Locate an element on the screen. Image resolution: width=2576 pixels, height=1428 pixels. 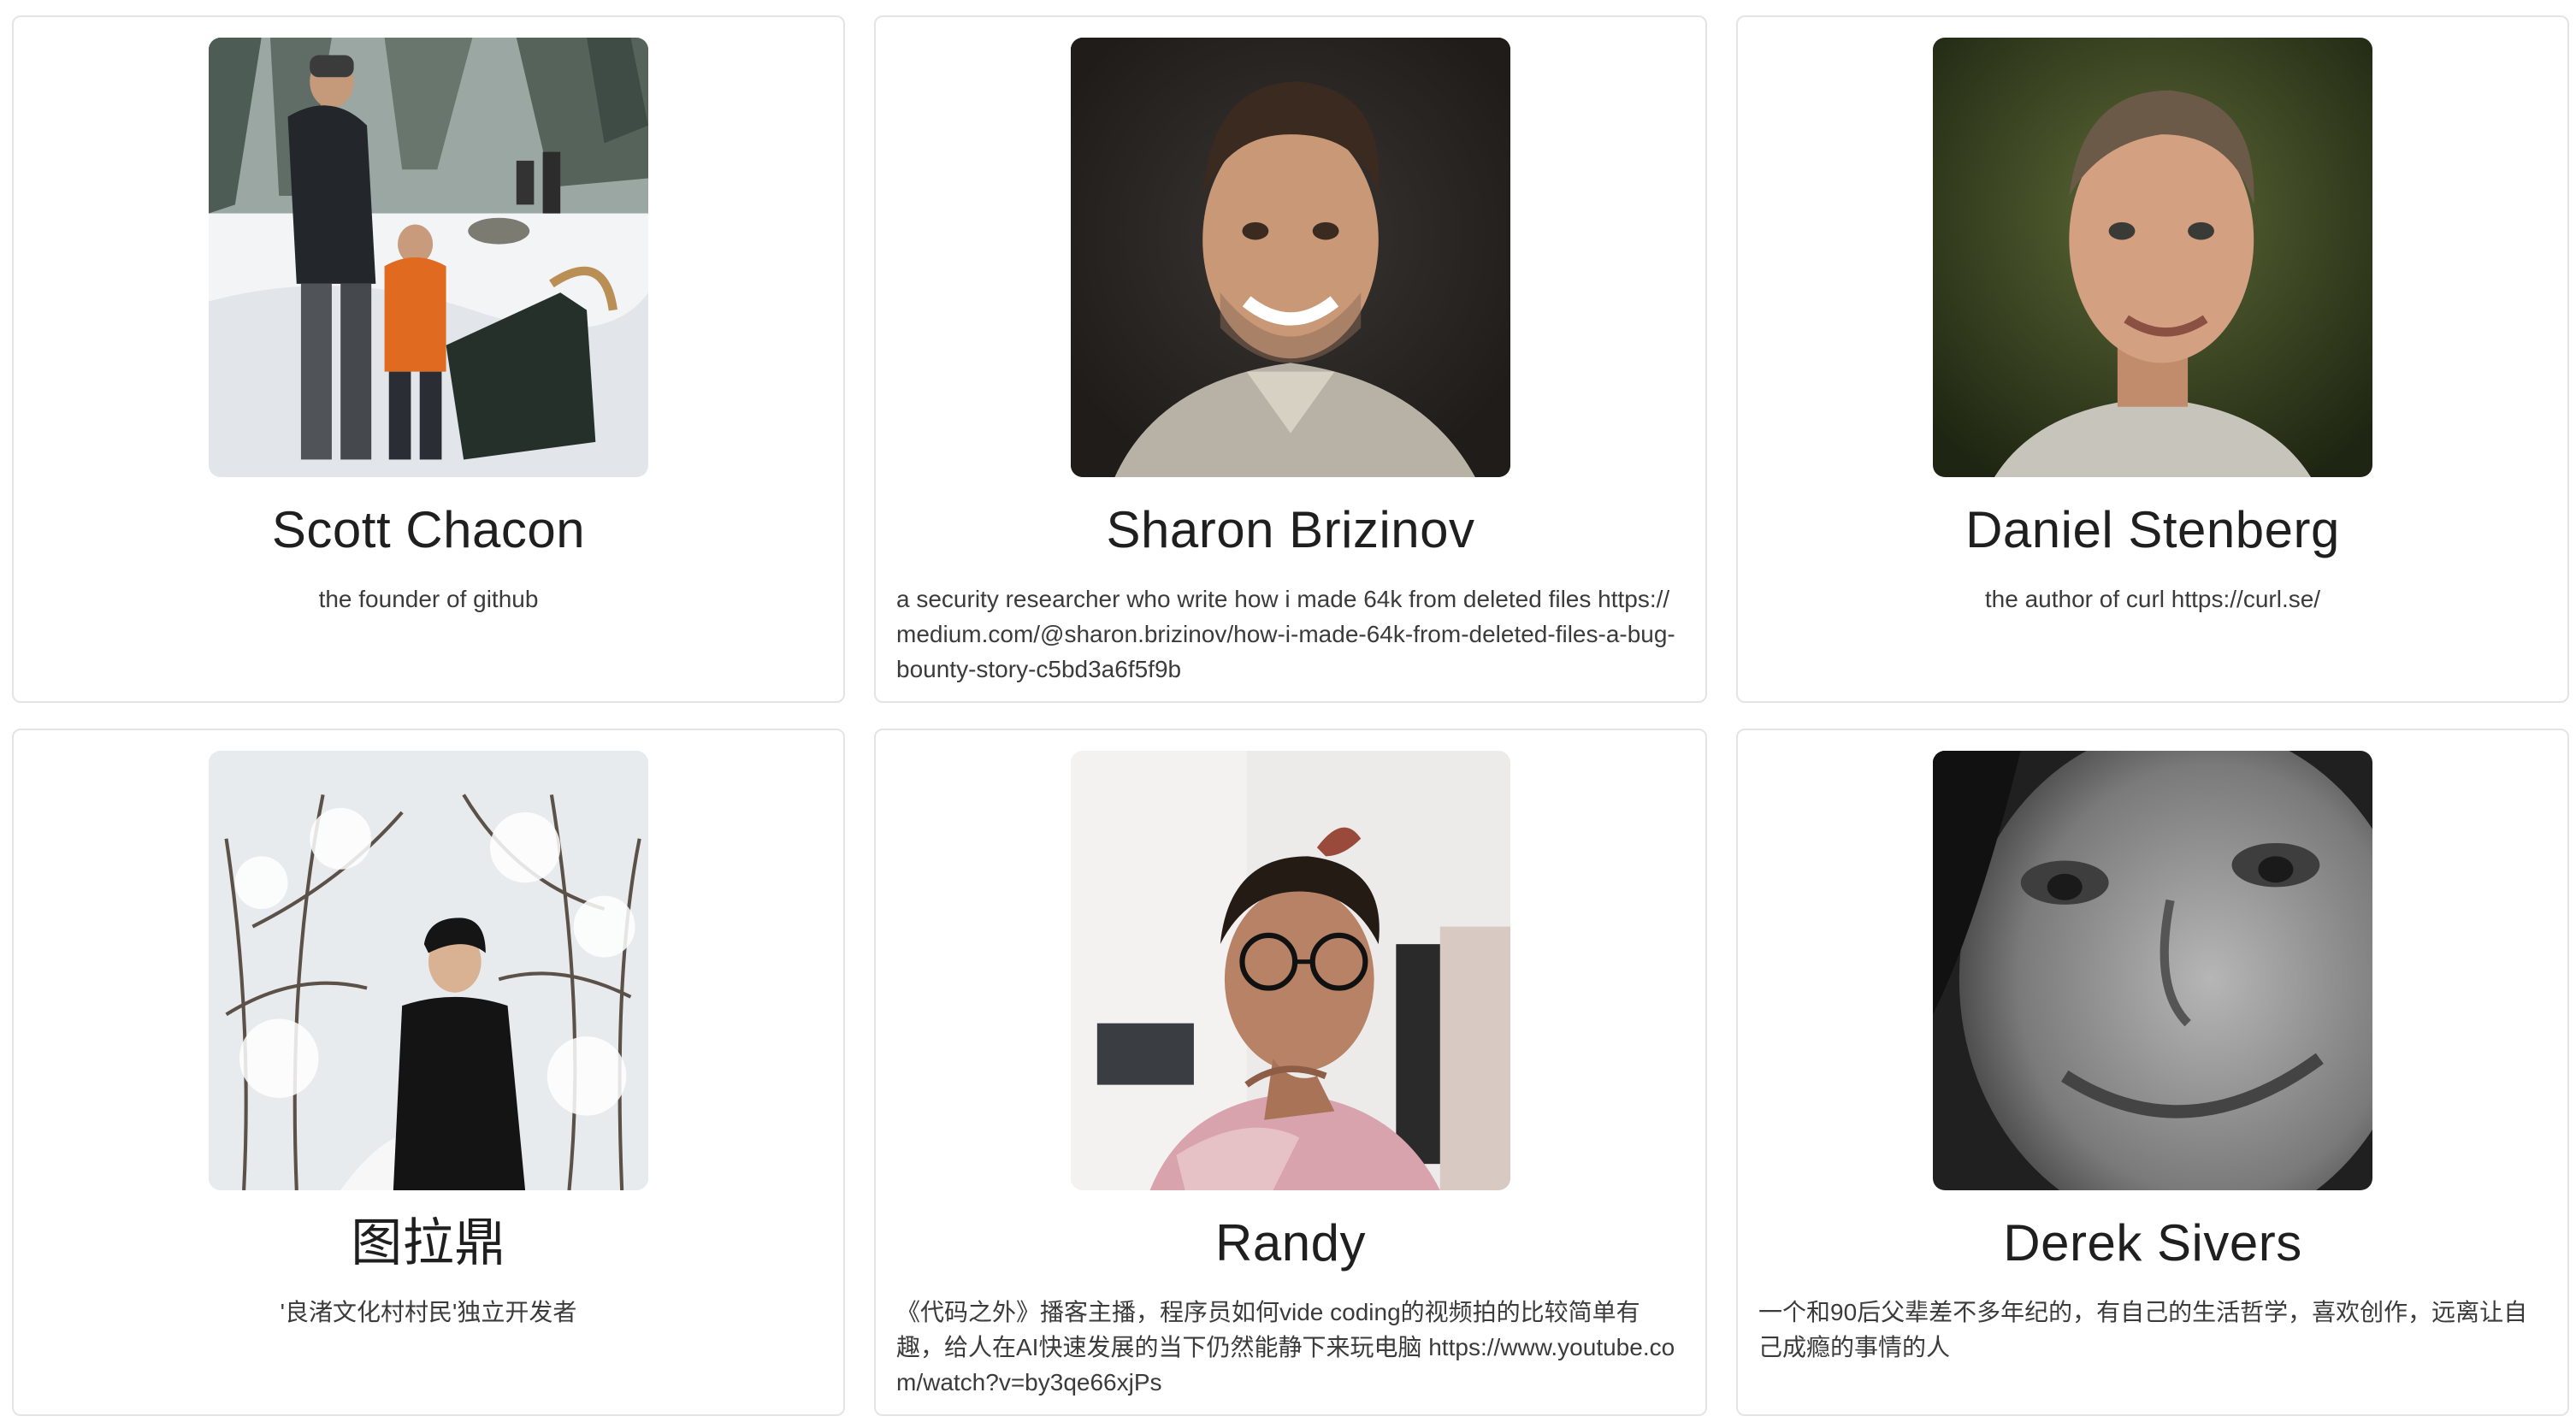
person-name: Derek Sivers is located at coordinates (2152, 1243).